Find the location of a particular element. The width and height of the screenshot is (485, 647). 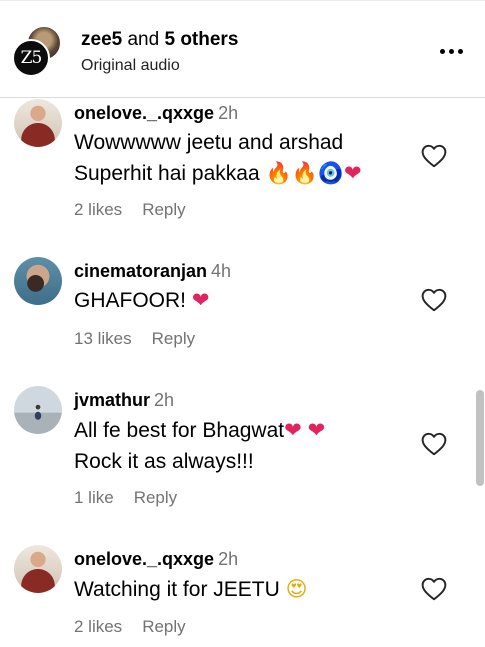

comment-line: Rock it as always!!! is located at coordinates (164, 461).